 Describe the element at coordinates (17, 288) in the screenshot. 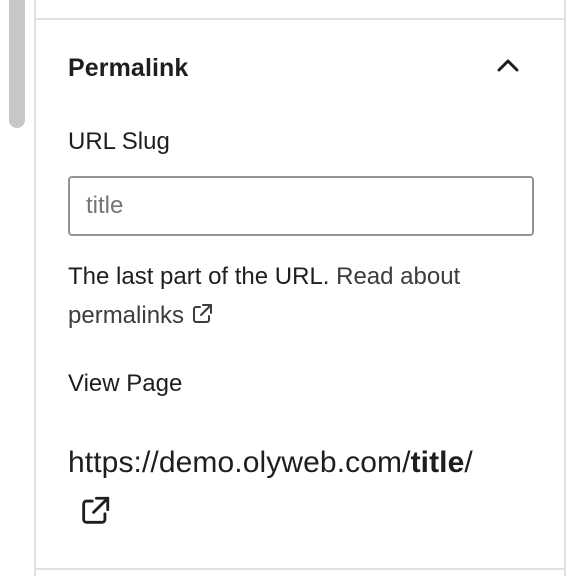

I see `scrollbar-track` at that location.